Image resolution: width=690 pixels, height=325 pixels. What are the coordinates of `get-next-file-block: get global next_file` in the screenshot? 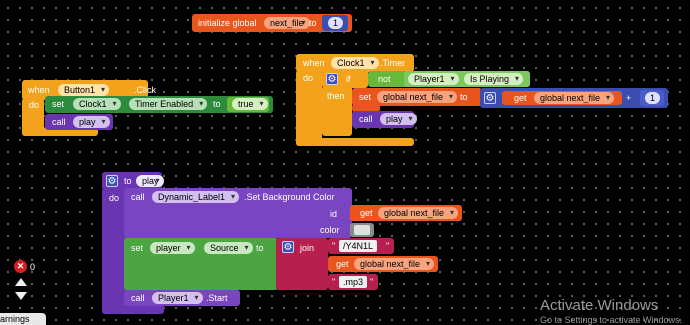 It's located at (562, 98).